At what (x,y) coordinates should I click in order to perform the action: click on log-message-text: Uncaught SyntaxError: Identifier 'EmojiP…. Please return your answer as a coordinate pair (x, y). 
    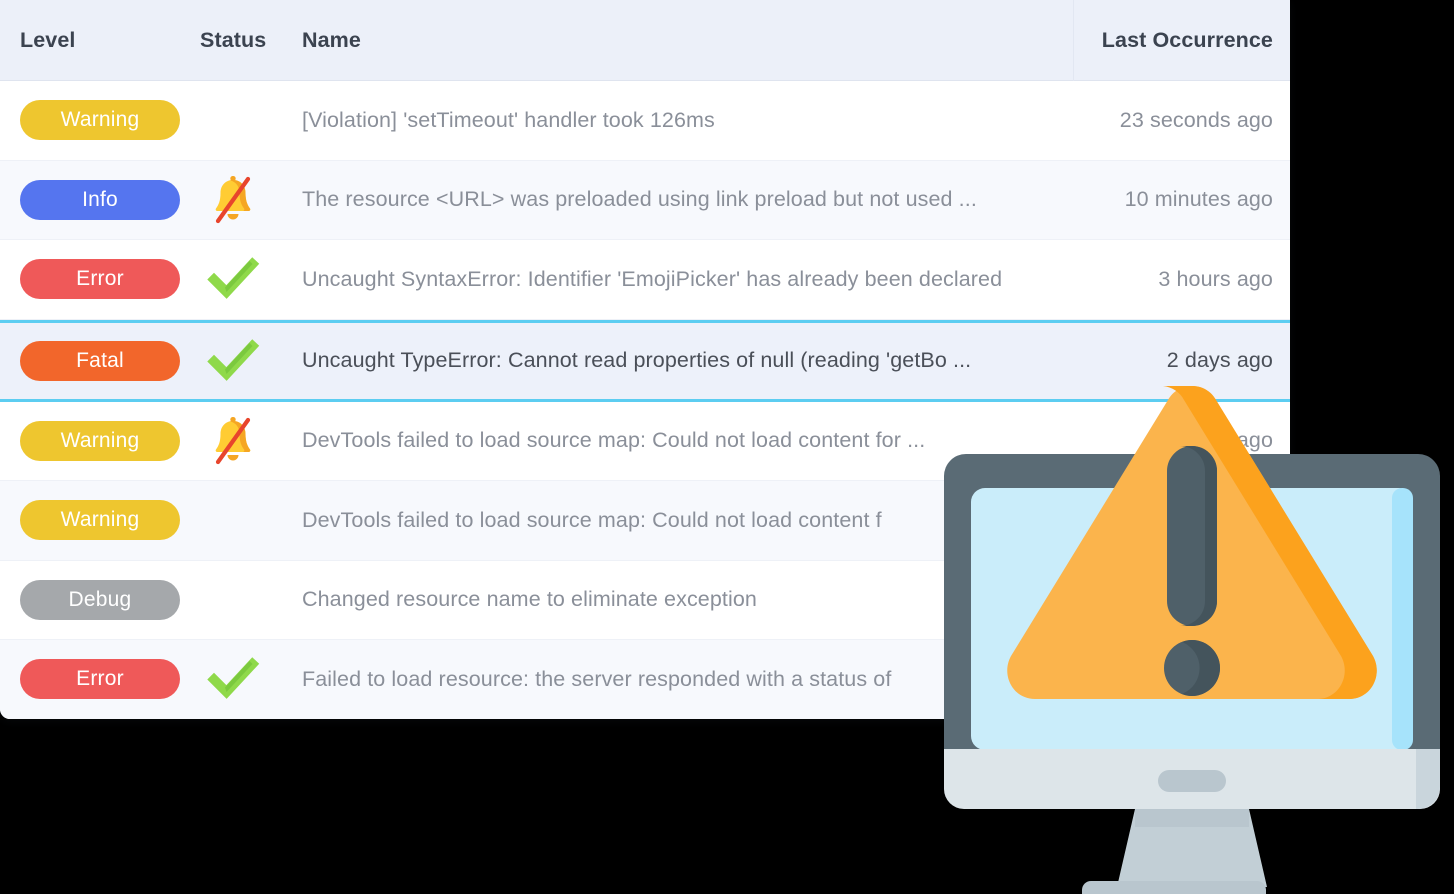
    Looking at the image, I should click on (652, 278).